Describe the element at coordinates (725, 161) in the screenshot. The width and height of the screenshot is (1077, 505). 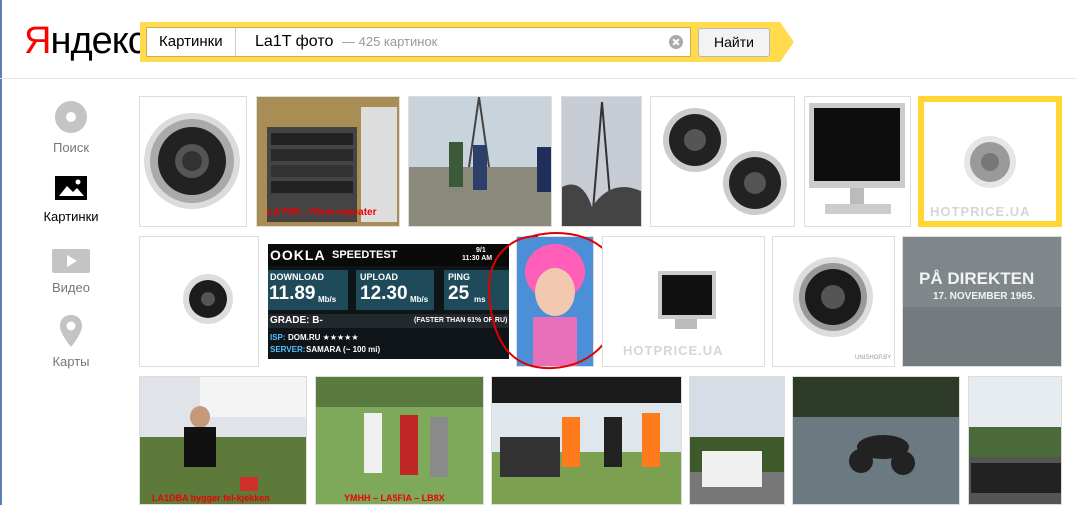
I see `speakers-pair-image` at that location.